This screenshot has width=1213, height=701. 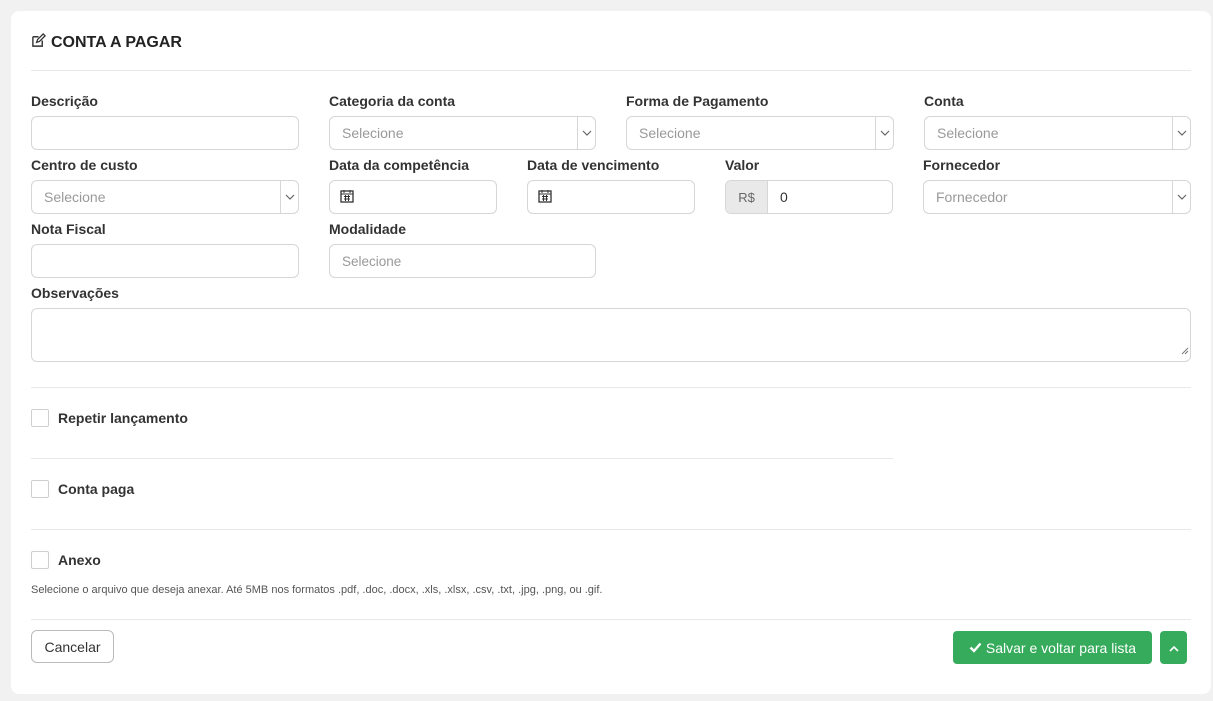 What do you see at coordinates (611, 335) in the screenshot?
I see `observacoes-textarea` at bounding box center [611, 335].